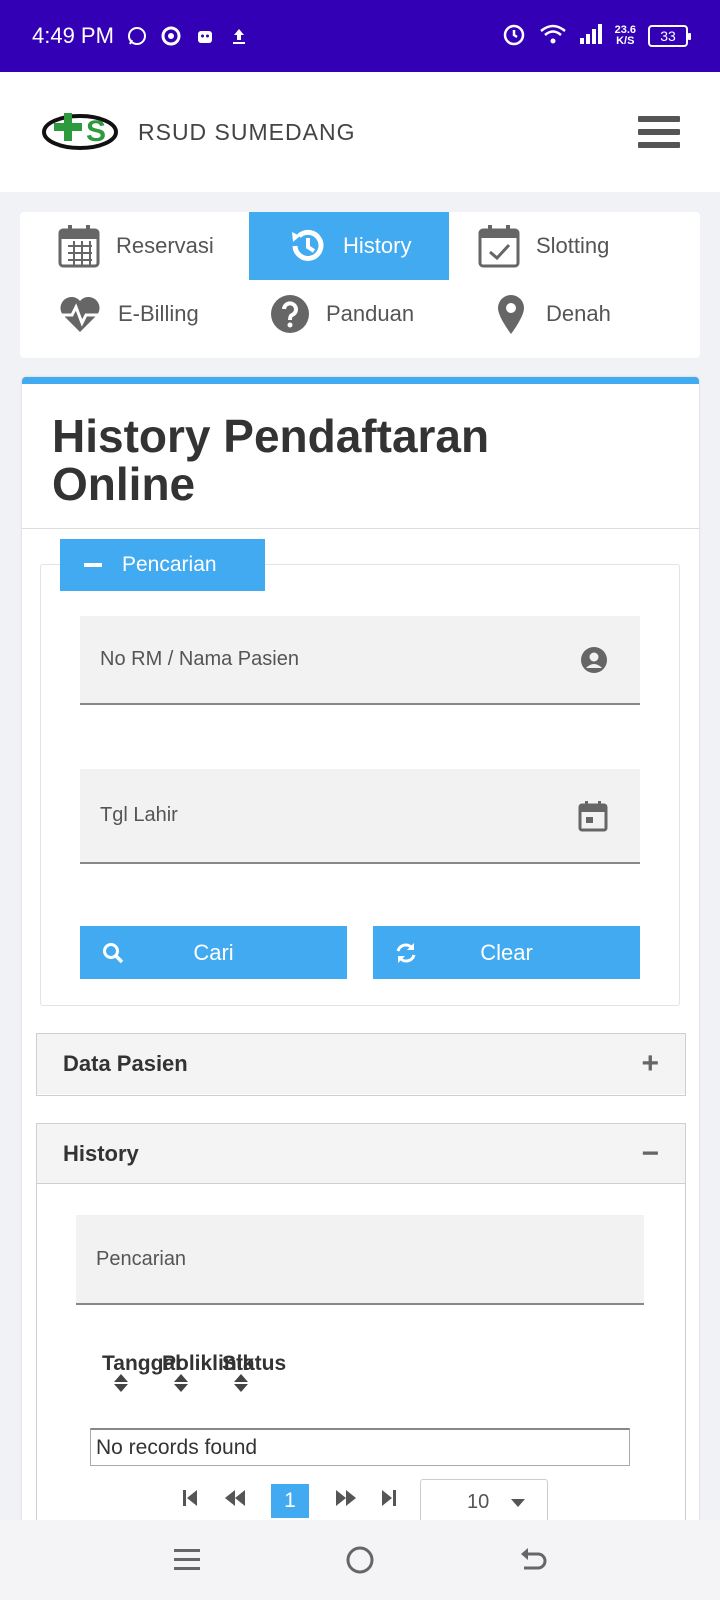 This screenshot has width=720, height=1600. Describe the element at coordinates (593, 816) in the screenshot. I see `calendar-picker-icon` at that location.